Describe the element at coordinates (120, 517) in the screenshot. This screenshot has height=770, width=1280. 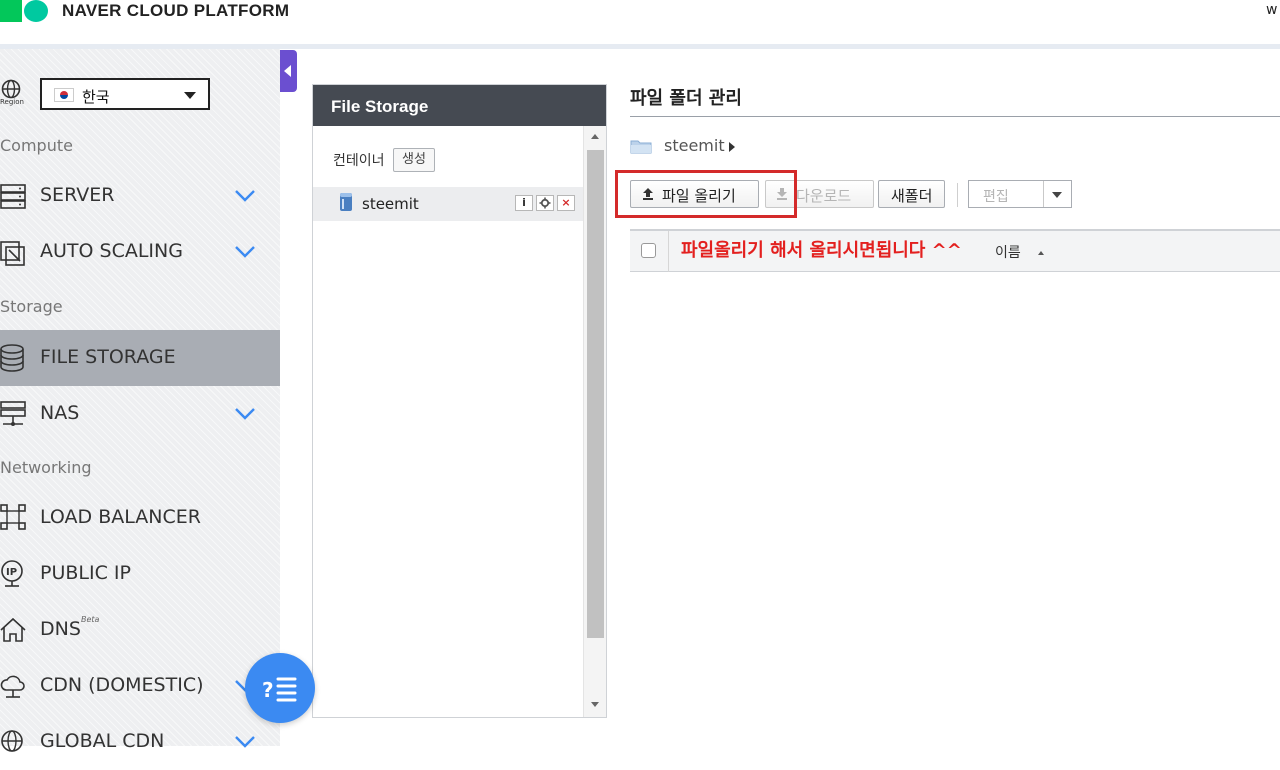
I see `sidebar-item-label: LOAD BALANCER` at that location.